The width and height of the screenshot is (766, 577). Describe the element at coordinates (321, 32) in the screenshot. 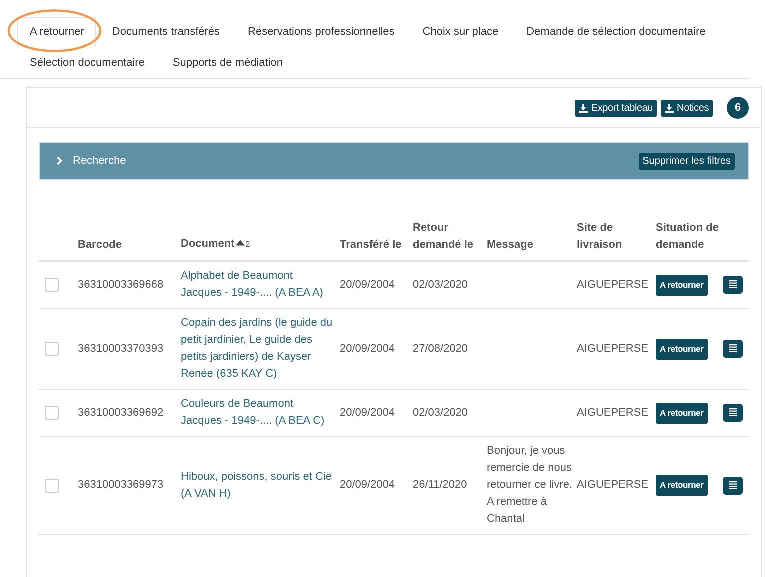

I see `tab: Réservations professionnelles` at that location.